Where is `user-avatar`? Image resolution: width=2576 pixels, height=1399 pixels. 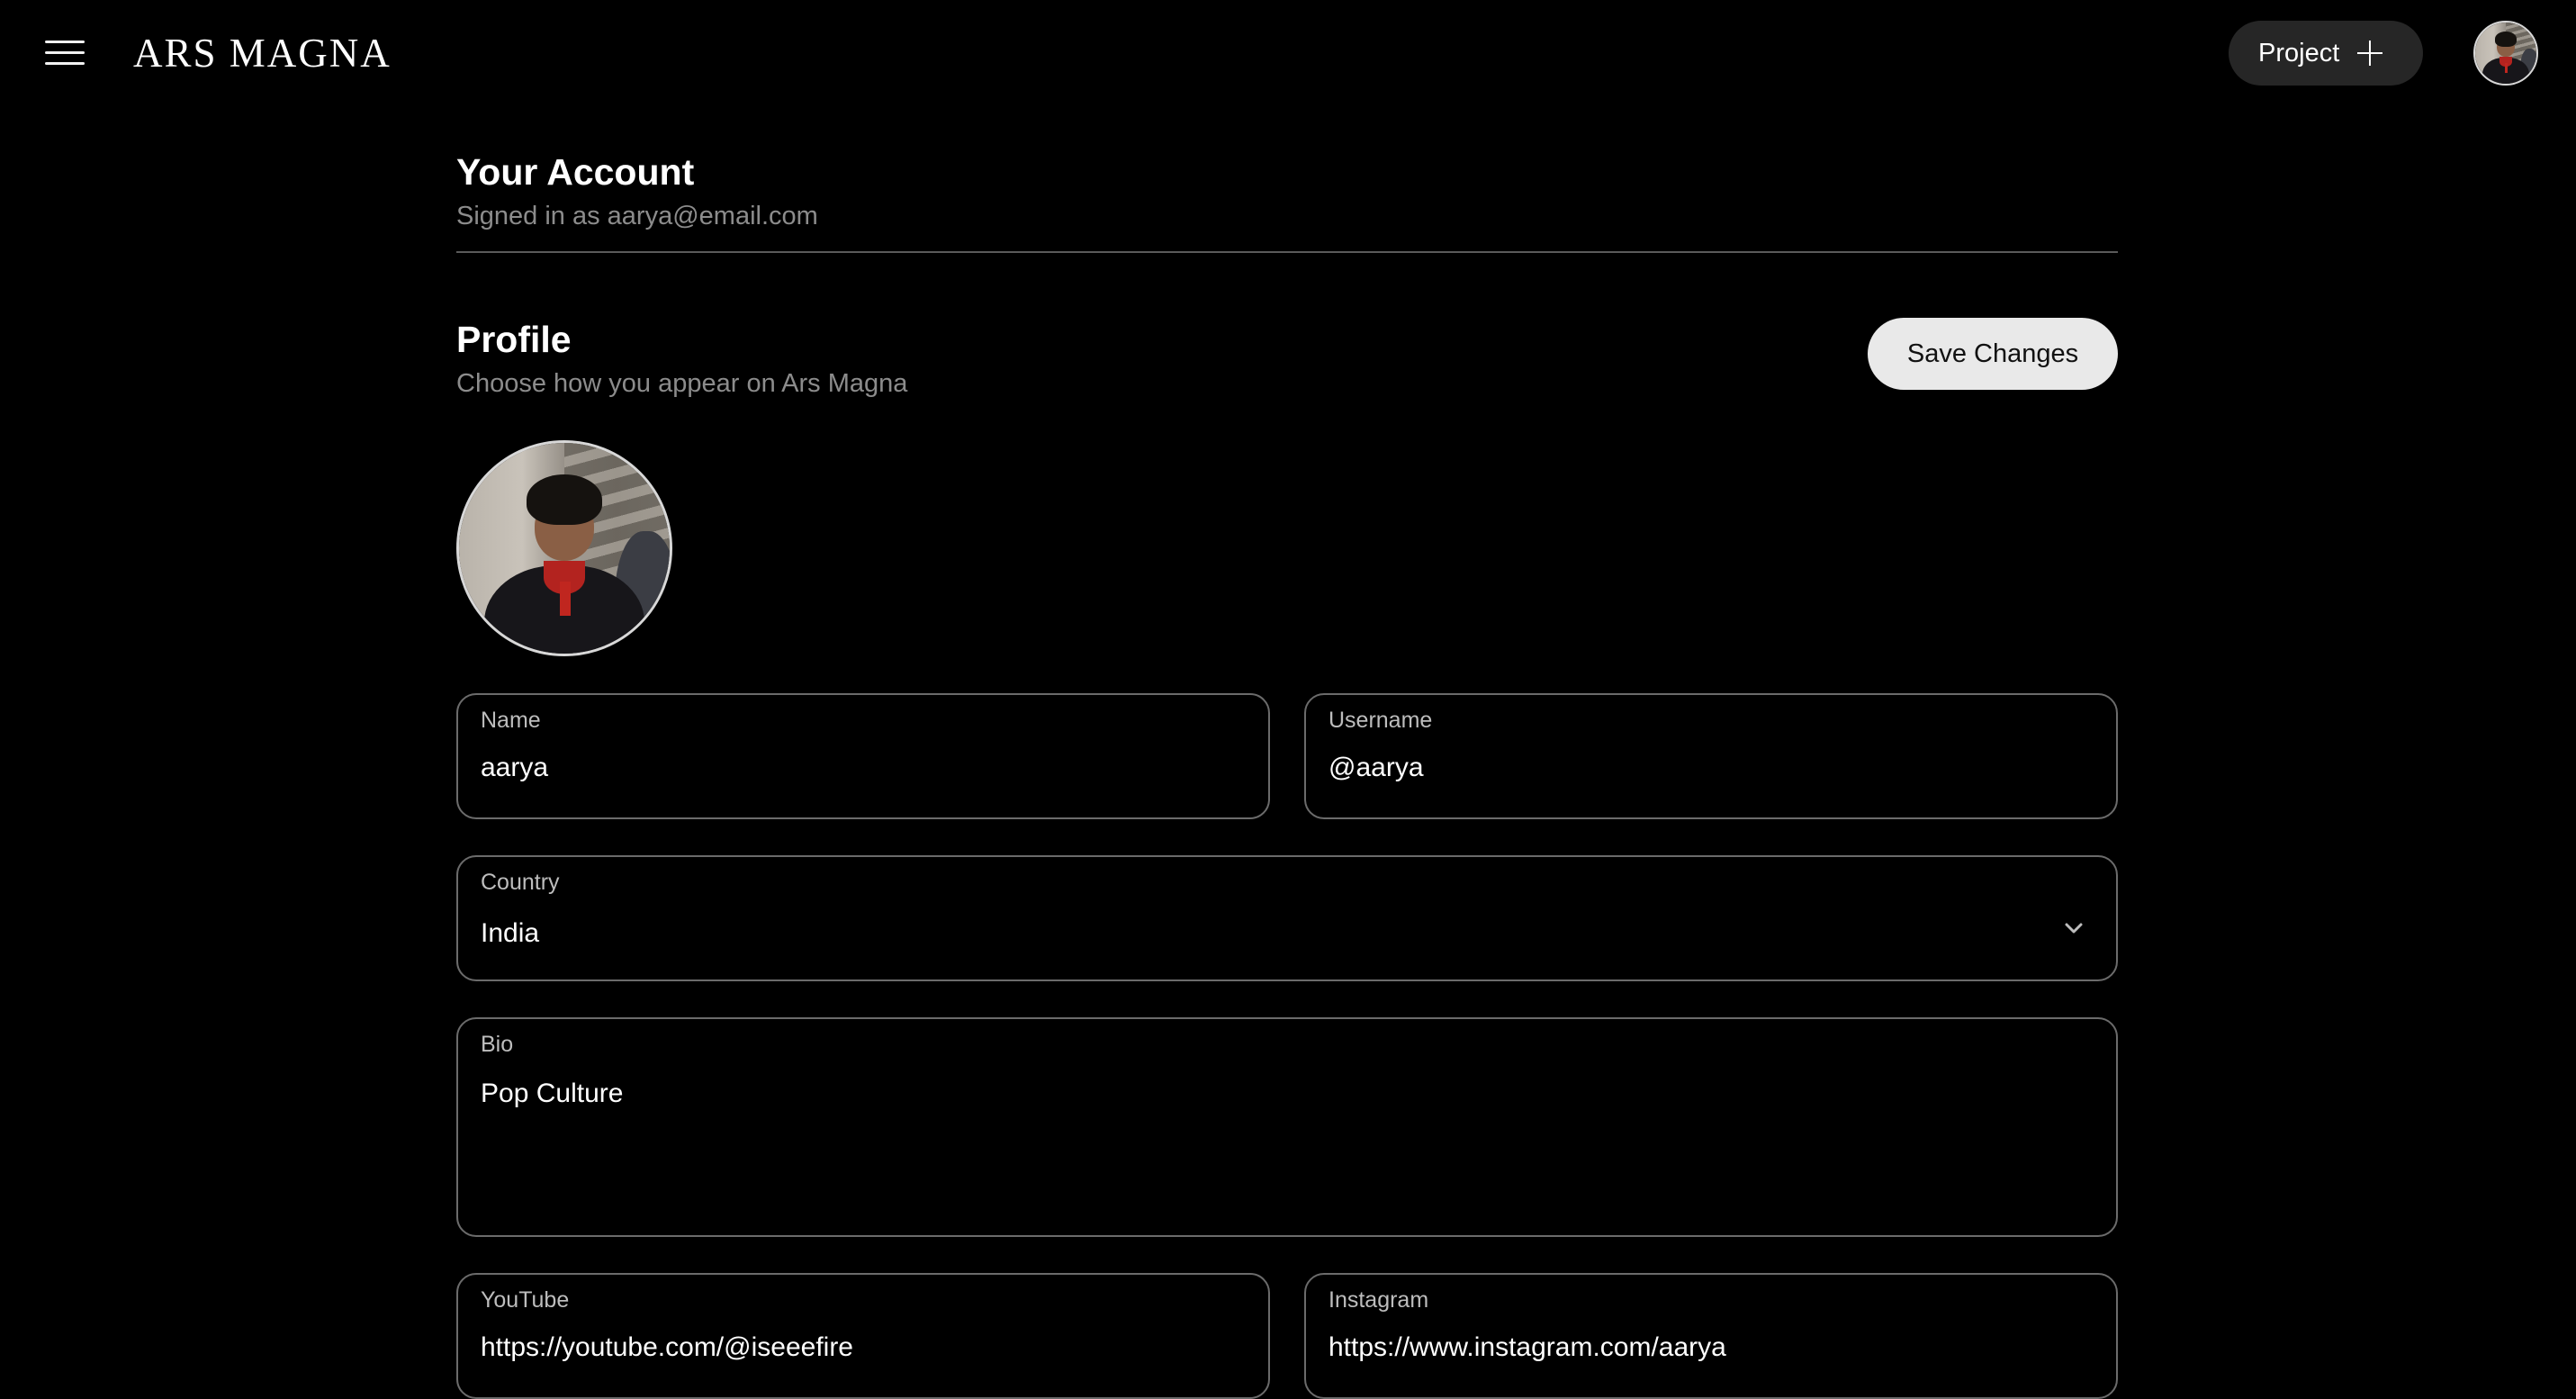
user-avatar is located at coordinates (2505, 54).